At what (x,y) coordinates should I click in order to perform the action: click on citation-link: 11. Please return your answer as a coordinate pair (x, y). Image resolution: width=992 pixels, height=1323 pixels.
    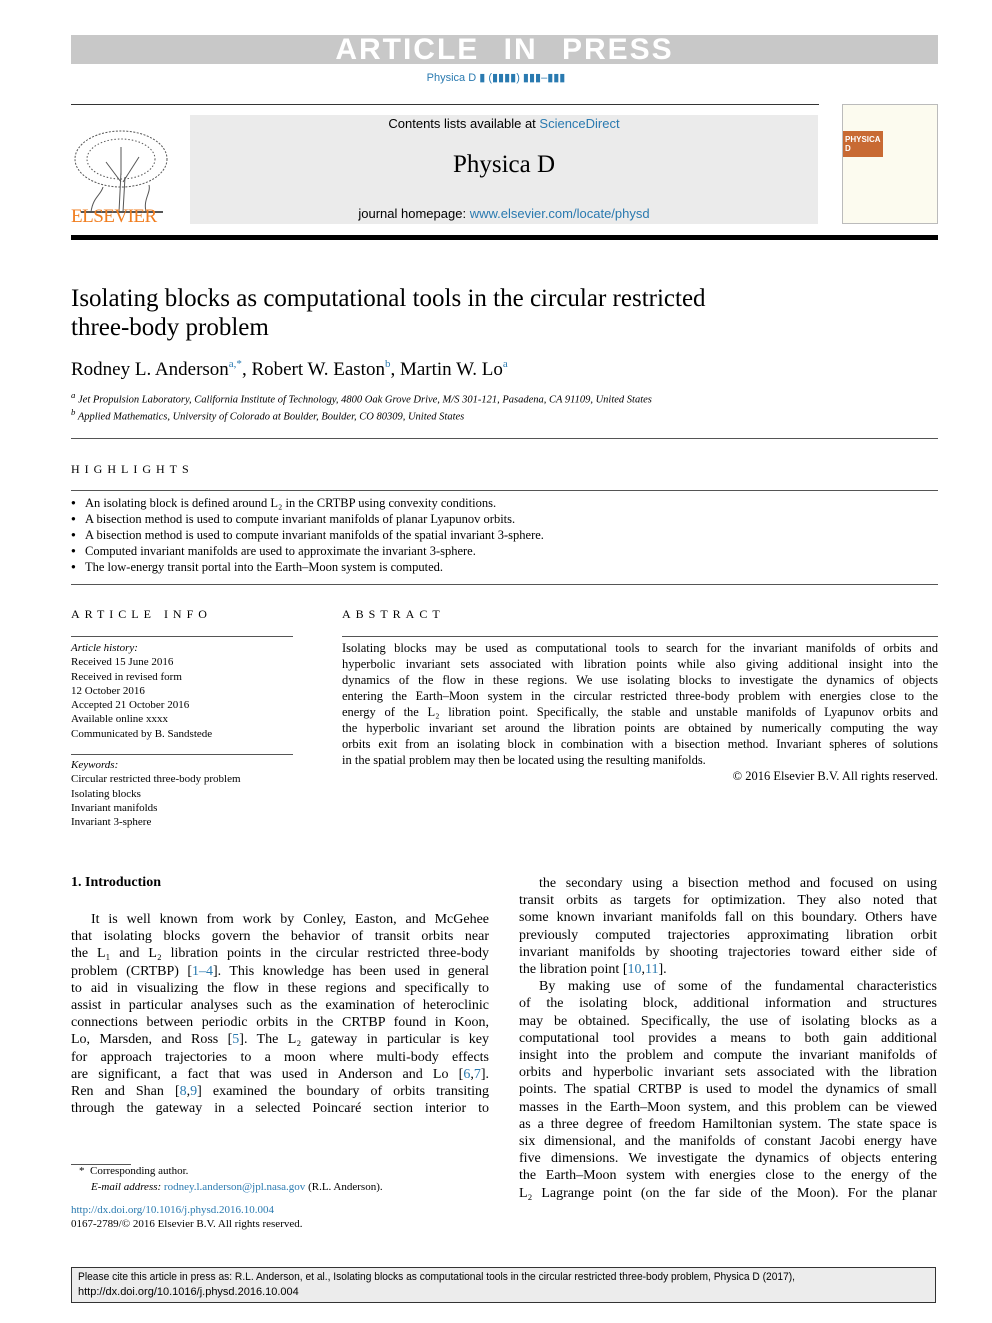
    Looking at the image, I should click on (651, 969).